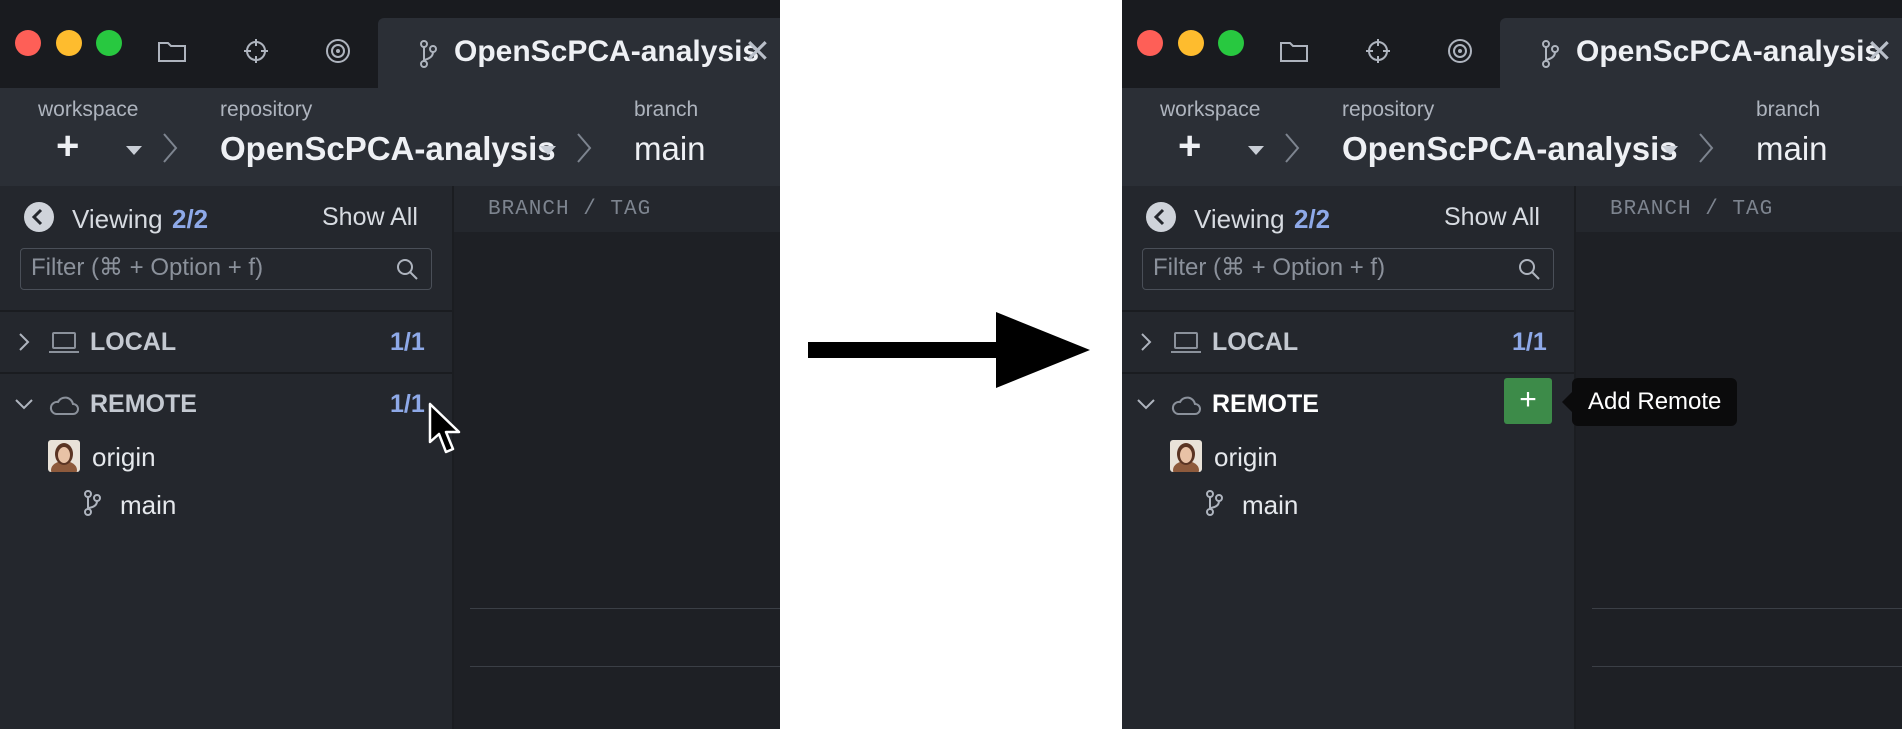 The image size is (1902, 729). I want to click on section-remote: REMOTE 1/1, so click(226, 405).